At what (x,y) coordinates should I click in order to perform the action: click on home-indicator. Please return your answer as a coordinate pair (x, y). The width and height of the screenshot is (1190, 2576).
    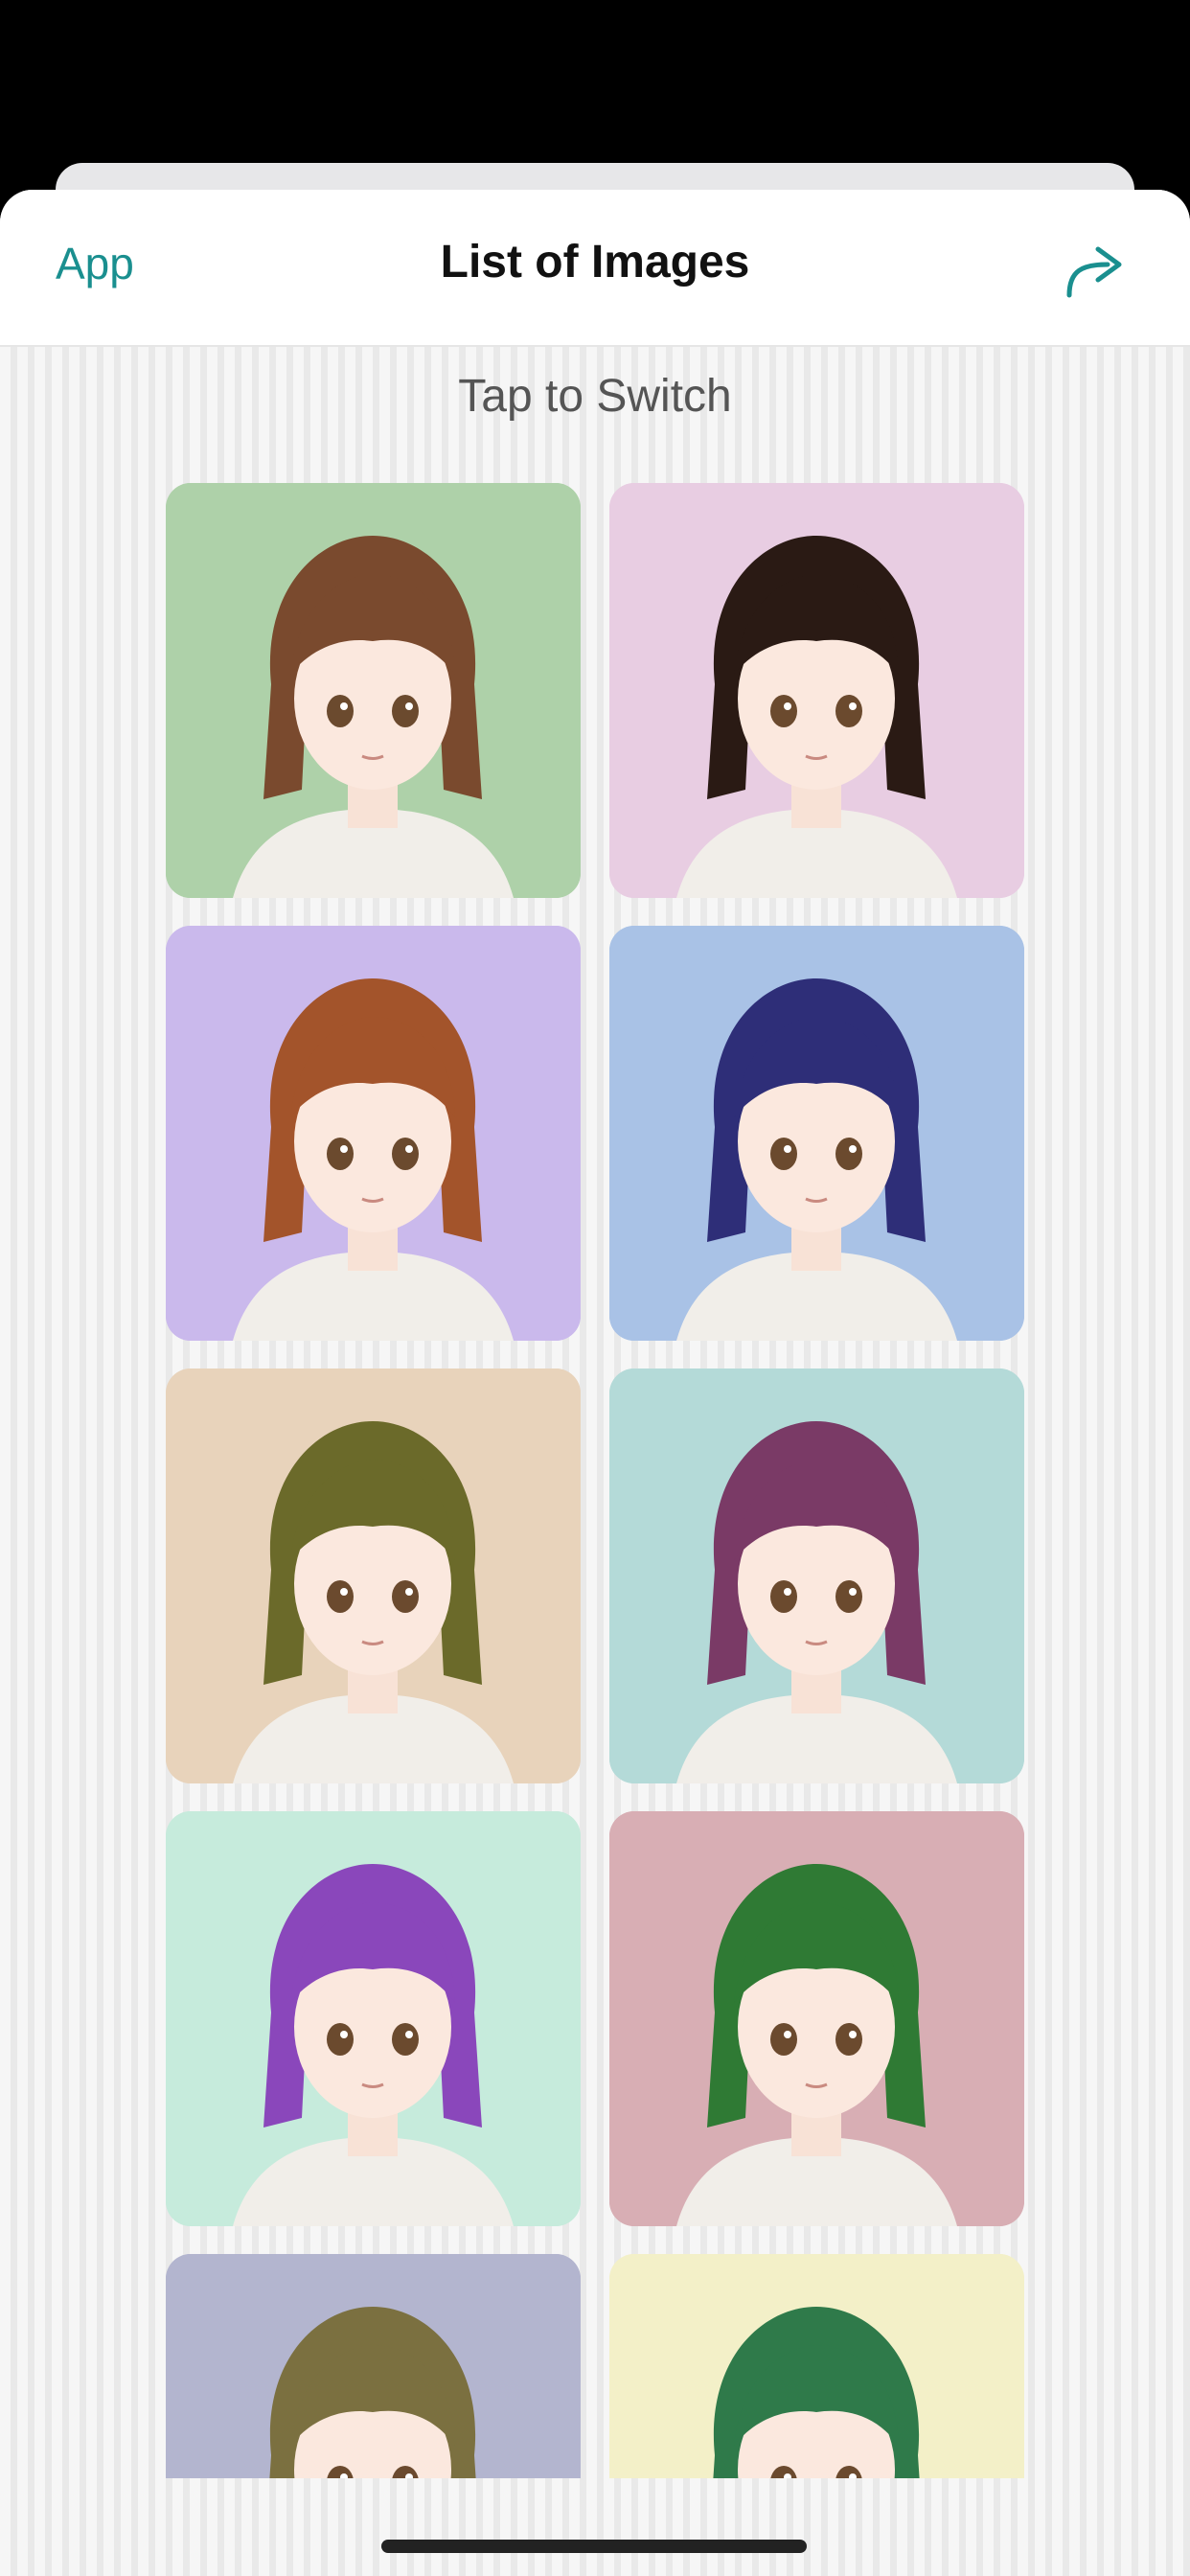
    Looking at the image, I should click on (594, 2546).